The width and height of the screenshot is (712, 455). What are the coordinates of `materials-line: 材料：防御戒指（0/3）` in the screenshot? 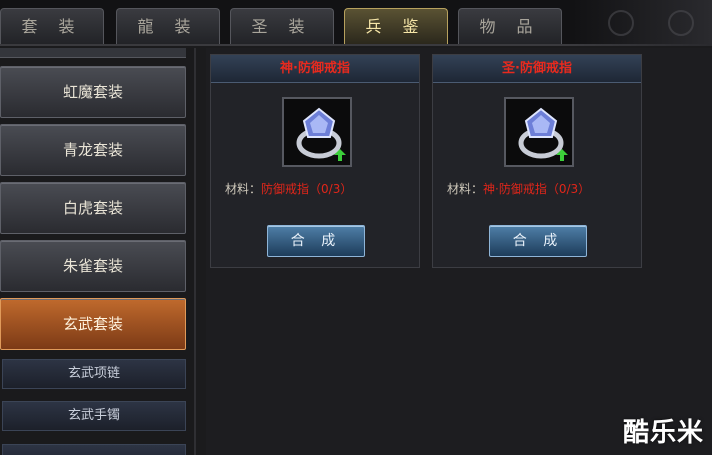 It's located at (320, 188).